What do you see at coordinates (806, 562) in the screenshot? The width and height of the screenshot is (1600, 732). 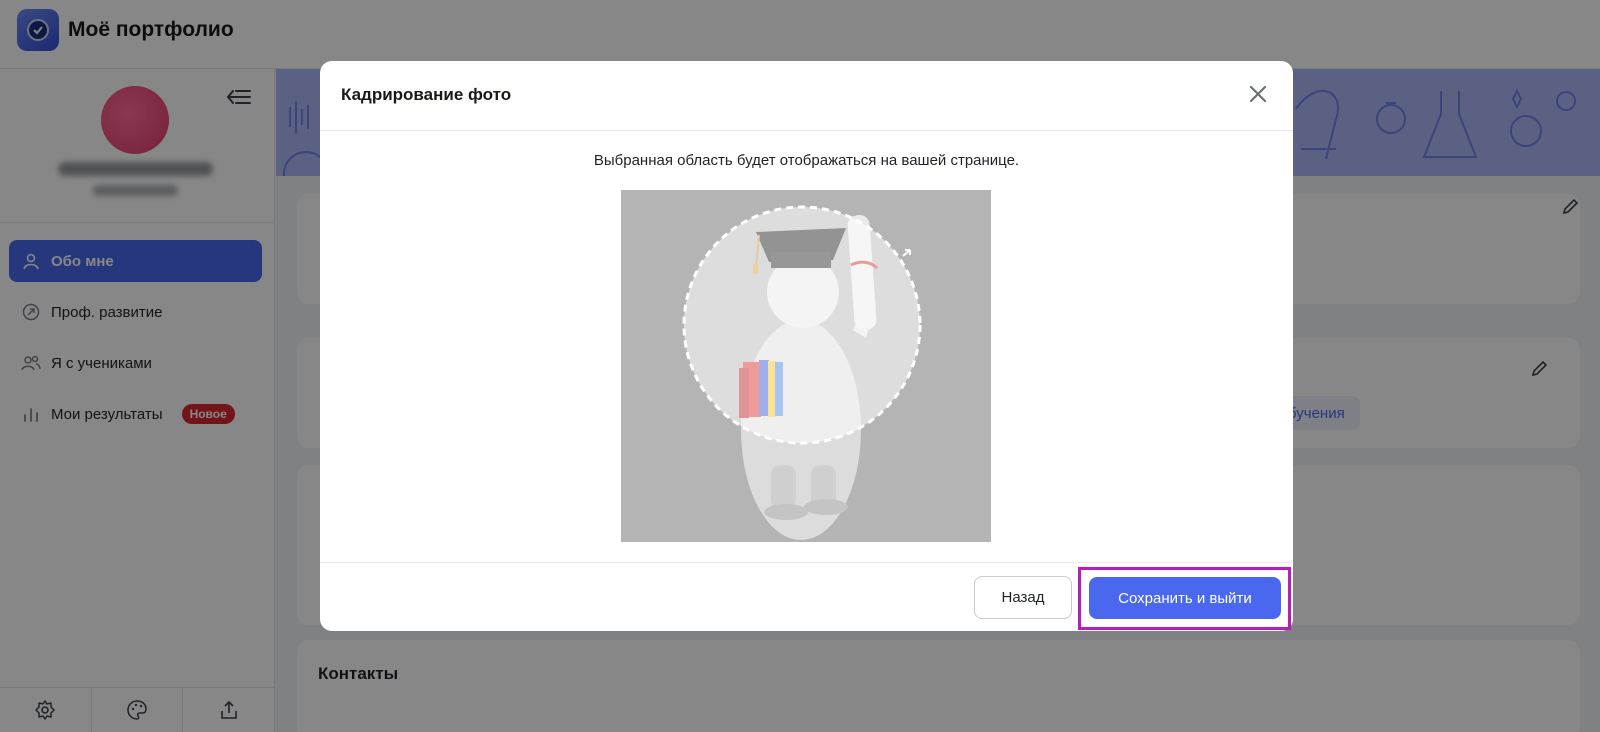 I see `dialog-divider-bottom` at bounding box center [806, 562].